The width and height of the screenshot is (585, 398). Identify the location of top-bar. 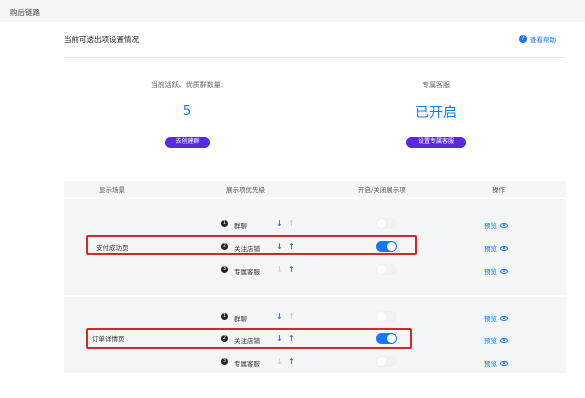
(292, 11).